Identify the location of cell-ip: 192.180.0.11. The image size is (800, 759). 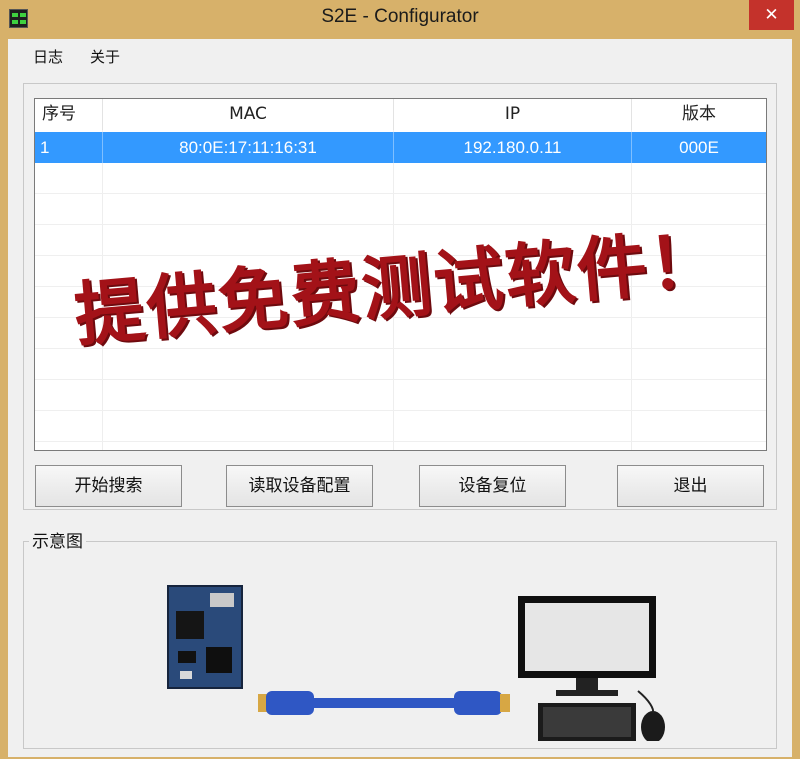
(513, 147).